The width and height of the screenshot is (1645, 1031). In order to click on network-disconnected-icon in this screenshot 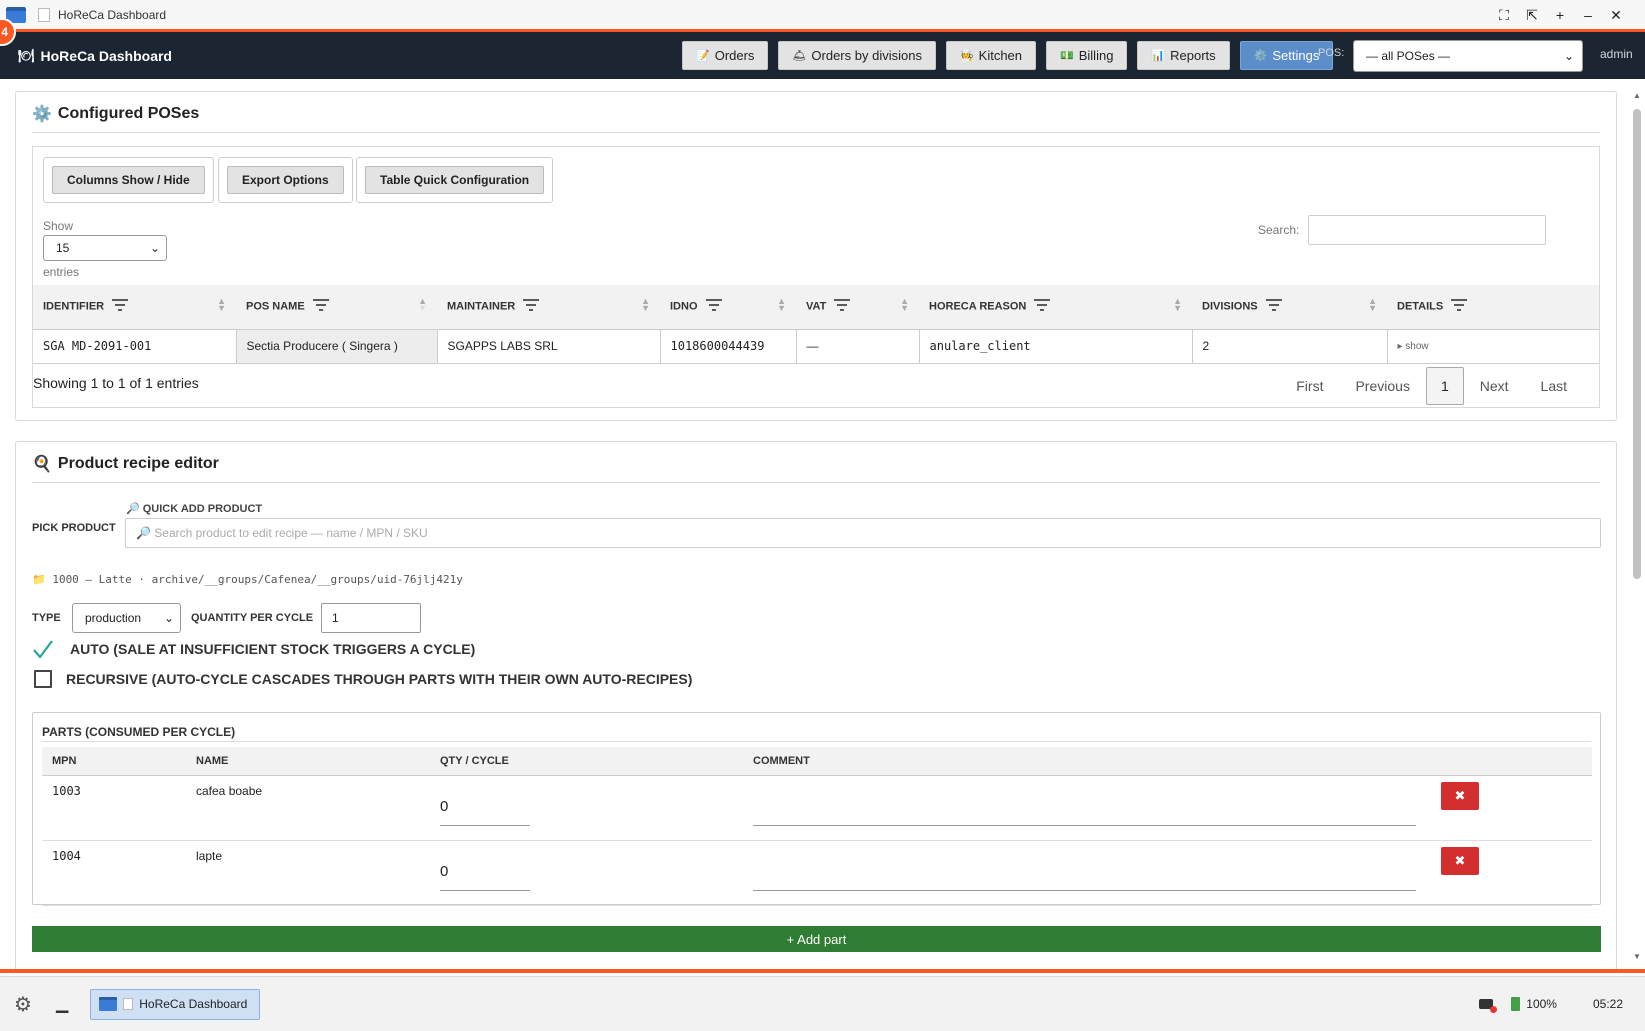, I will do `click(1488, 1006)`.